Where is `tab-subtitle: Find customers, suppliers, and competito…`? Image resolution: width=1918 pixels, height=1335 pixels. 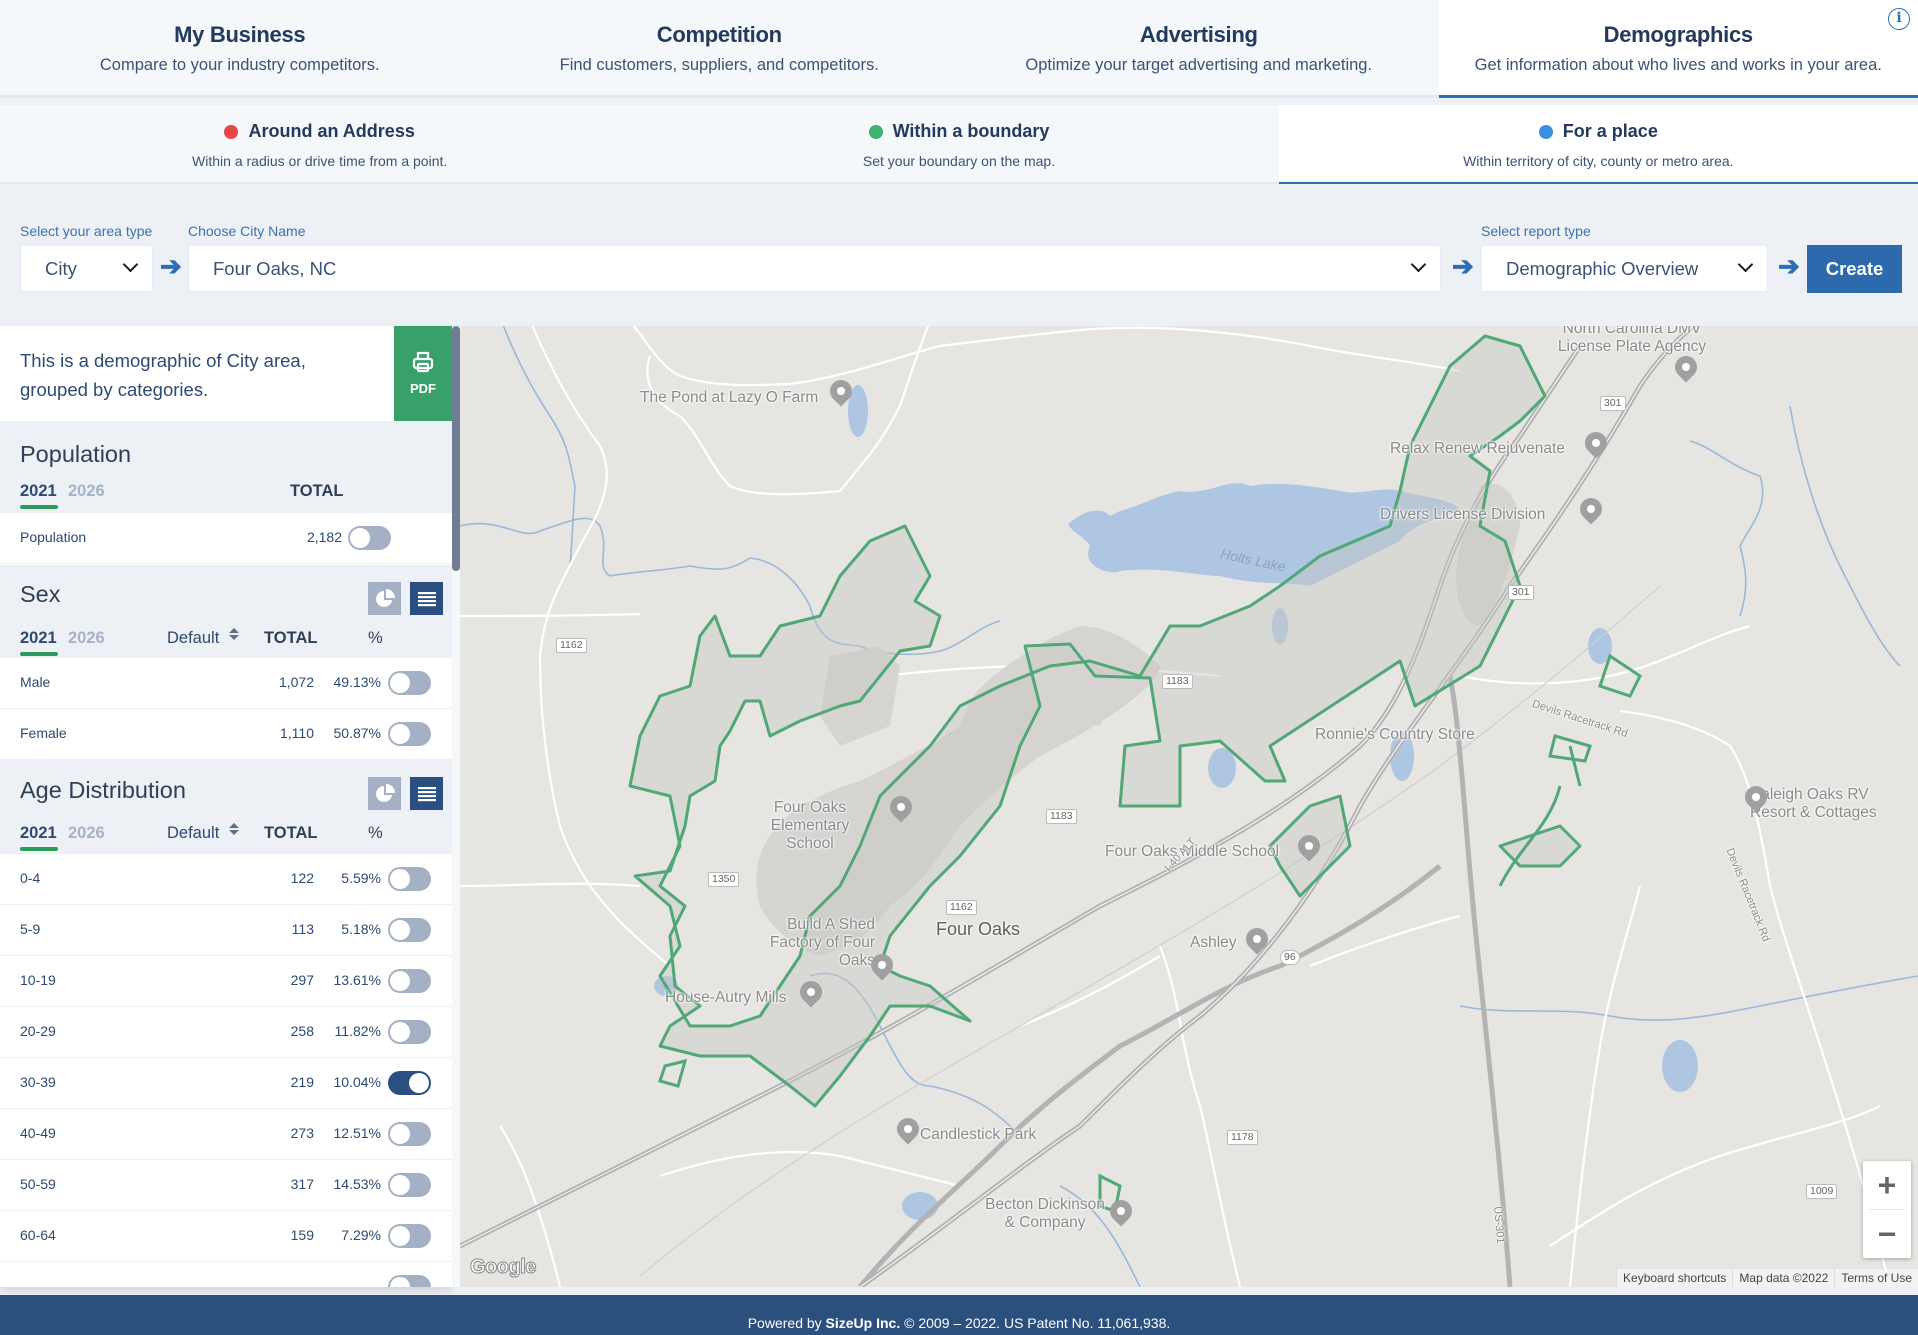
tab-subtitle: Find customers, suppliers, and competito… is located at coordinates (719, 65).